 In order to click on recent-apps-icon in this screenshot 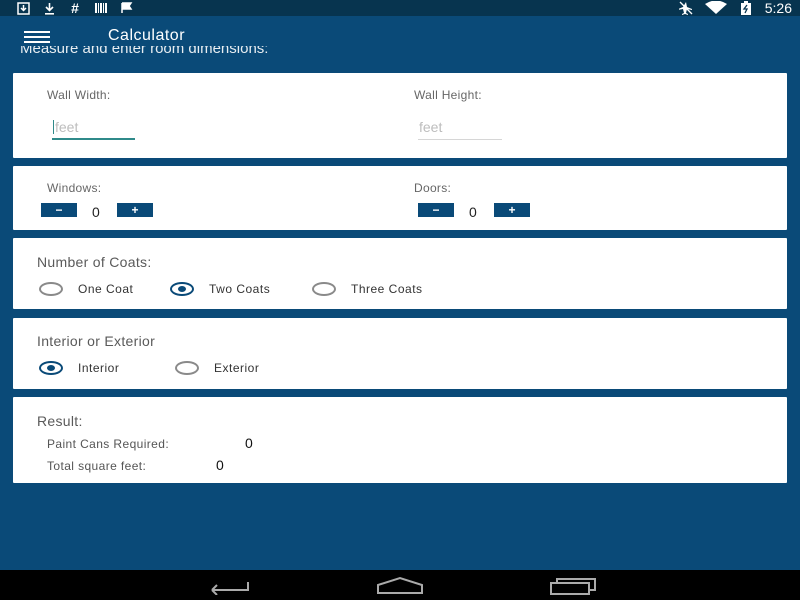, I will do `click(573, 585)`.